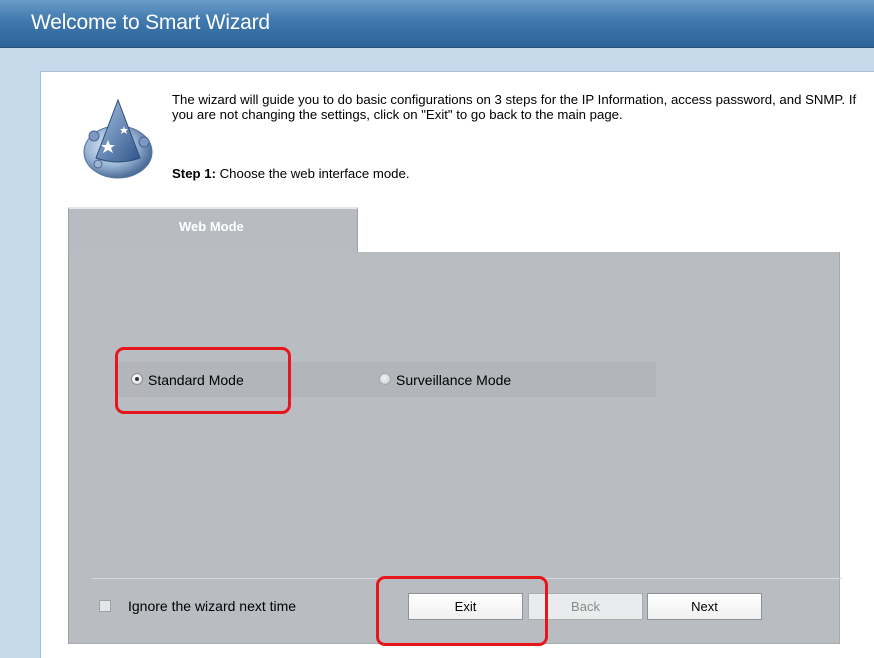  What do you see at coordinates (437, 24) in the screenshot?
I see `title-bar: Welcome to Smart Wizard` at bounding box center [437, 24].